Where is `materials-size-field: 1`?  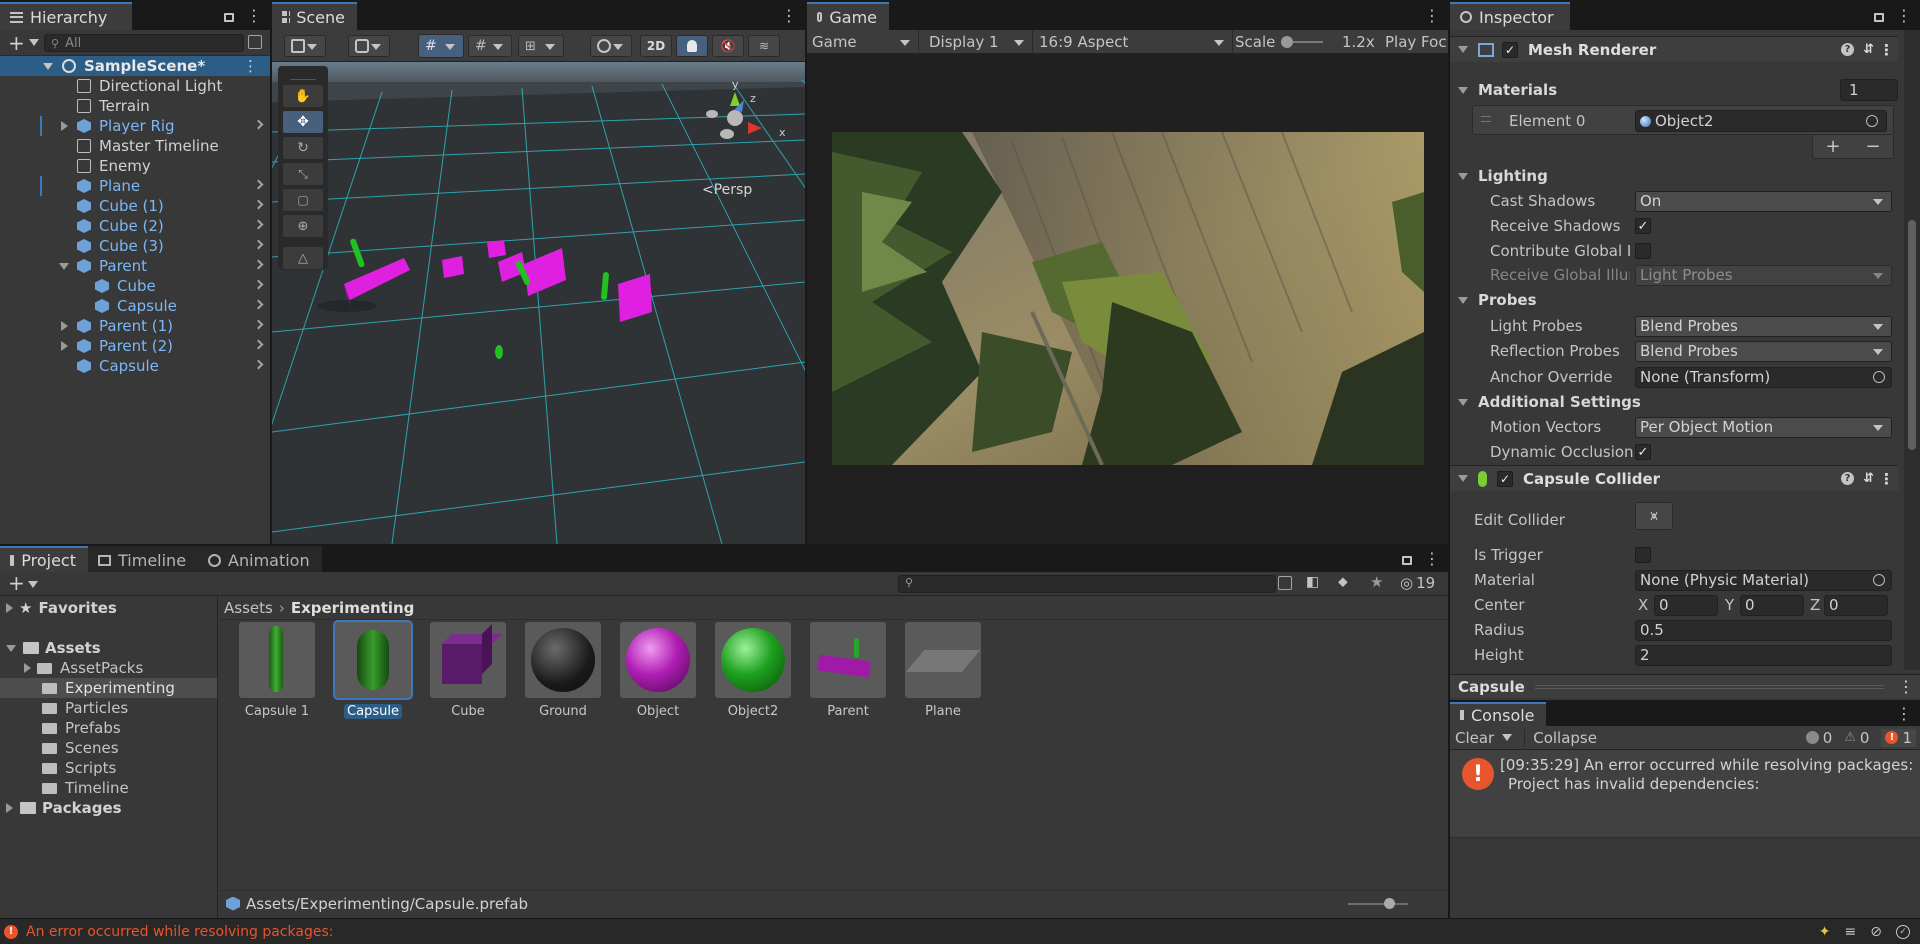 materials-size-field: 1 is located at coordinates (1869, 90).